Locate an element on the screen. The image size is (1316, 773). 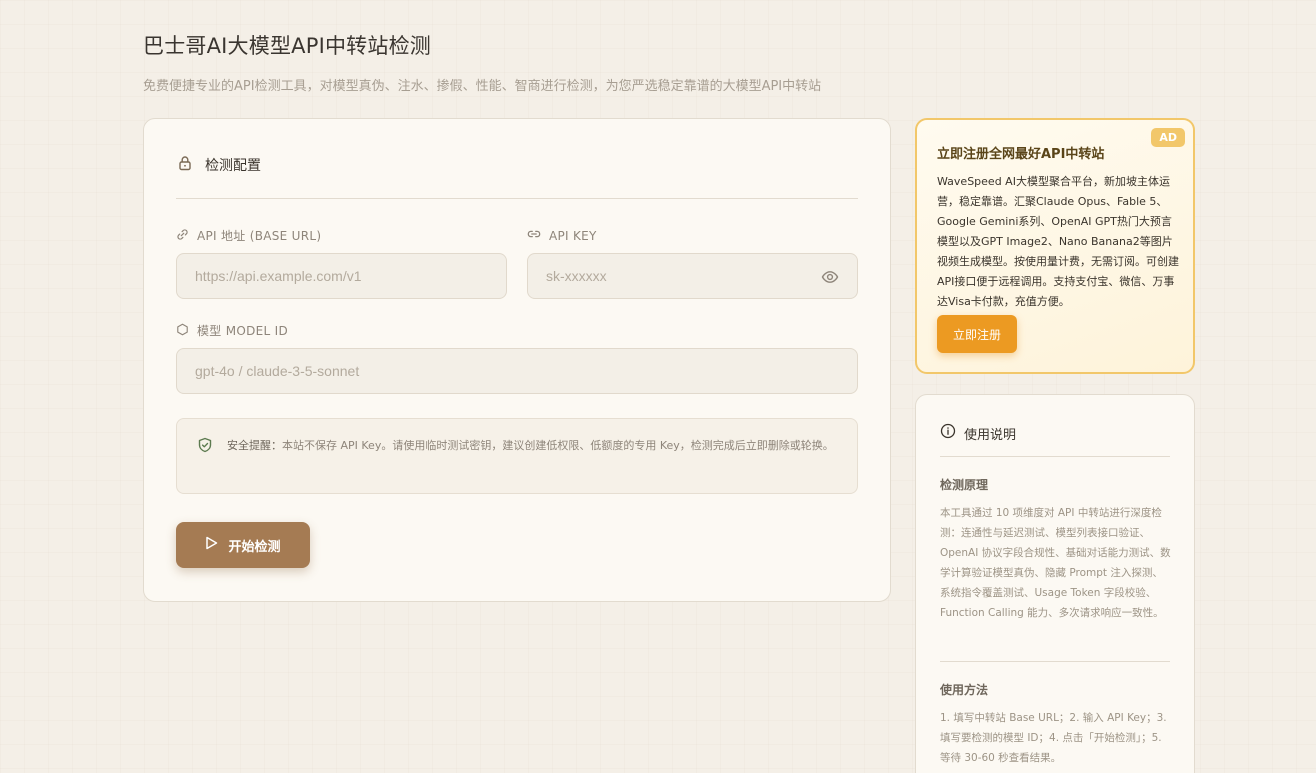
chain-icon is located at coordinates (534, 235).